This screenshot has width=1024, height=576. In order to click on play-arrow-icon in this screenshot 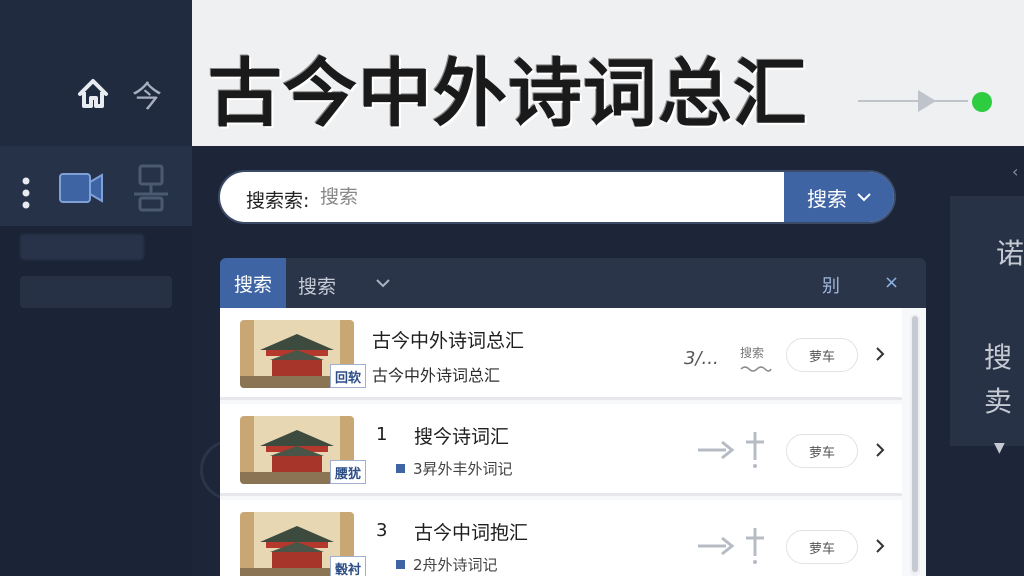, I will do `click(927, 101)`.